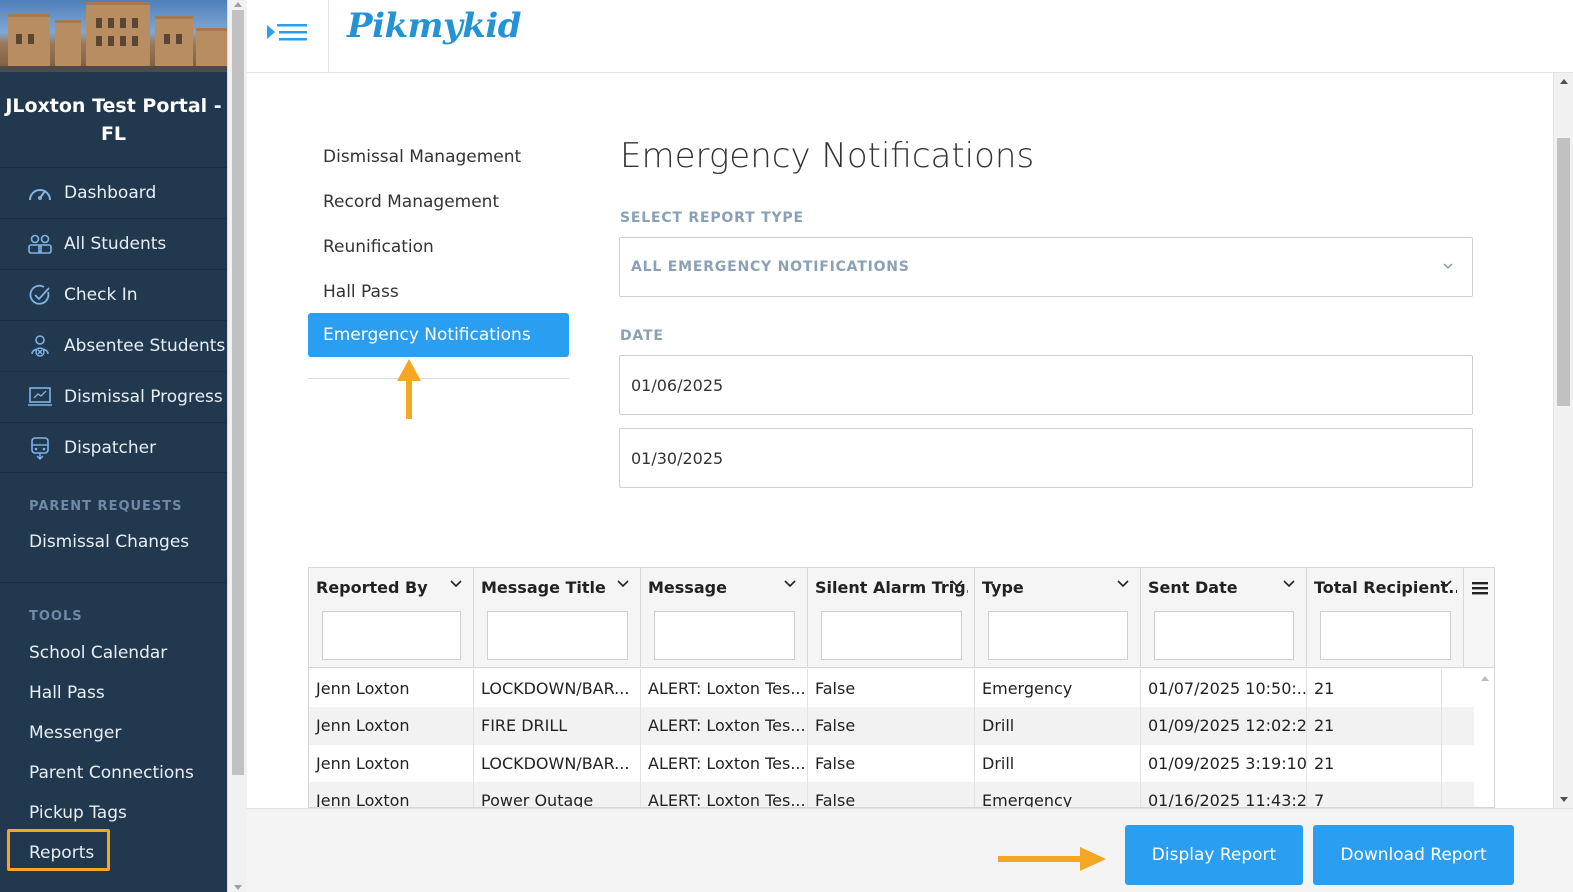  What do you see at coordinates (409, 389) in the screenshot?
I see `annotation-arrow-up-icon` at bounding box center [409, 389].